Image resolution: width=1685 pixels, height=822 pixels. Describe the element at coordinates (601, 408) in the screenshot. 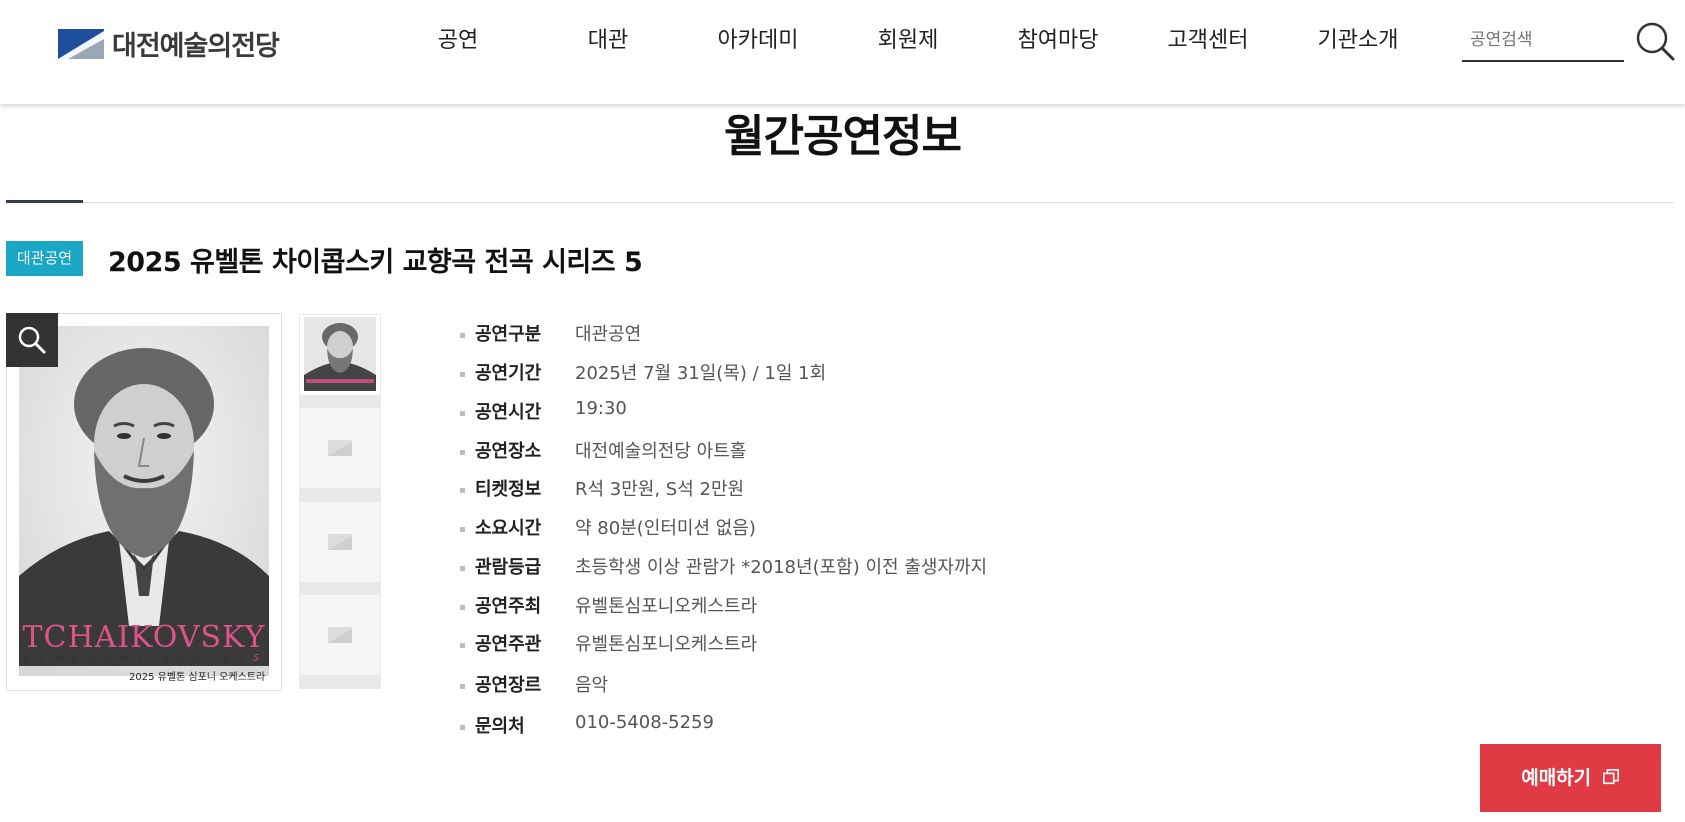

I see `info-value: 19:30` at that location.